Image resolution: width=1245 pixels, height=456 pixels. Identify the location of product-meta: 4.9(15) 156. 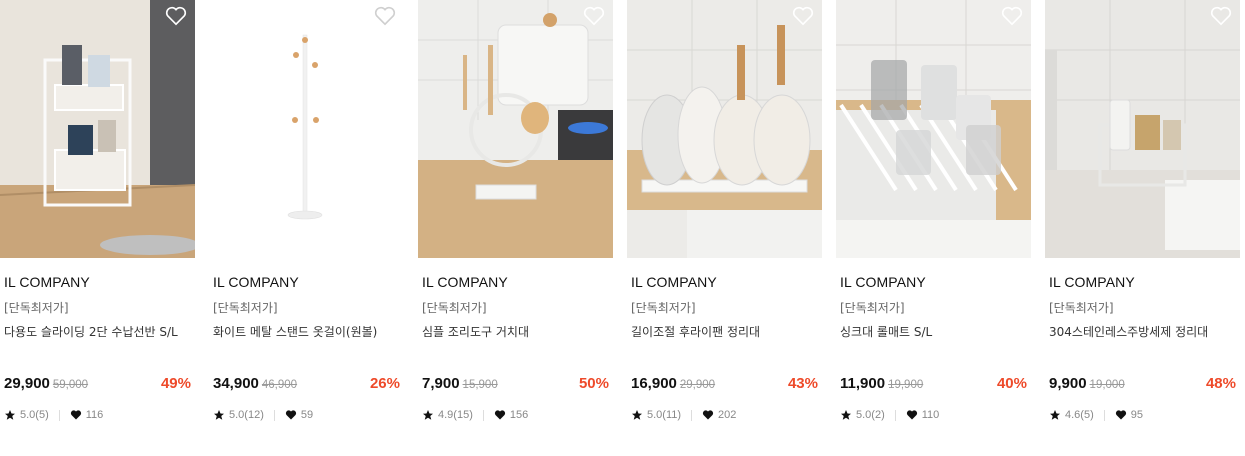
(475, 415).